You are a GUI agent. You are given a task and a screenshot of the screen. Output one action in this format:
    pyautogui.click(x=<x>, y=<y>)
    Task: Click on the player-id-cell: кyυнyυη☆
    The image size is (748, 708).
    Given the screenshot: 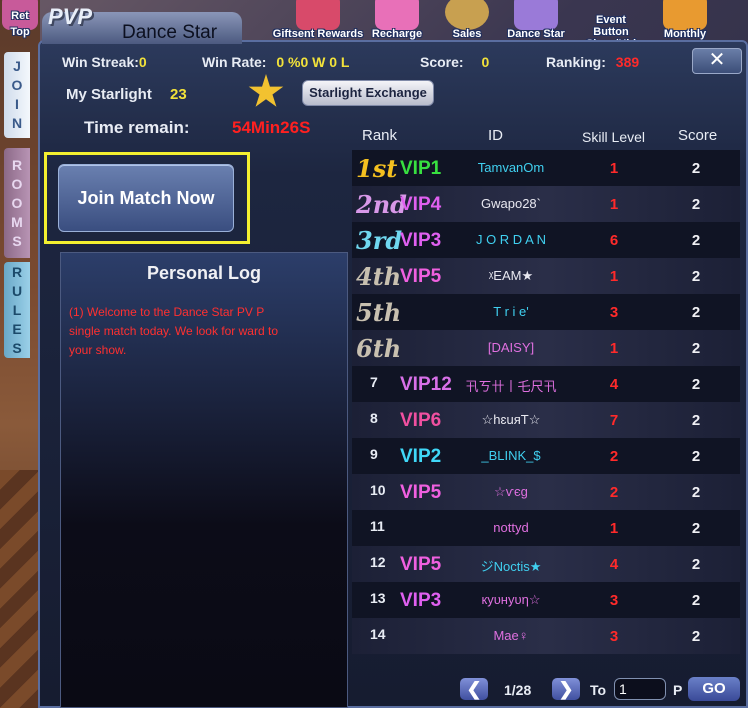 What is the action you would take?
    pyautogui.click(x=511, y=600)
    